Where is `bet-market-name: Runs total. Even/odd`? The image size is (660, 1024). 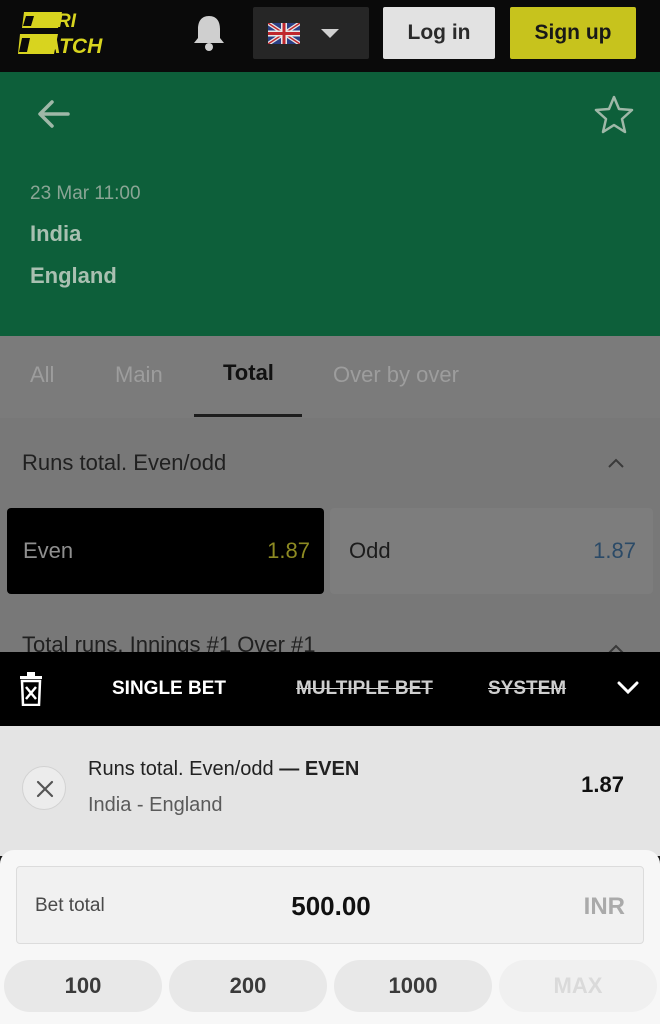 bet-market-name: Runs total. Even/odd is located at coordinates (181, 769).